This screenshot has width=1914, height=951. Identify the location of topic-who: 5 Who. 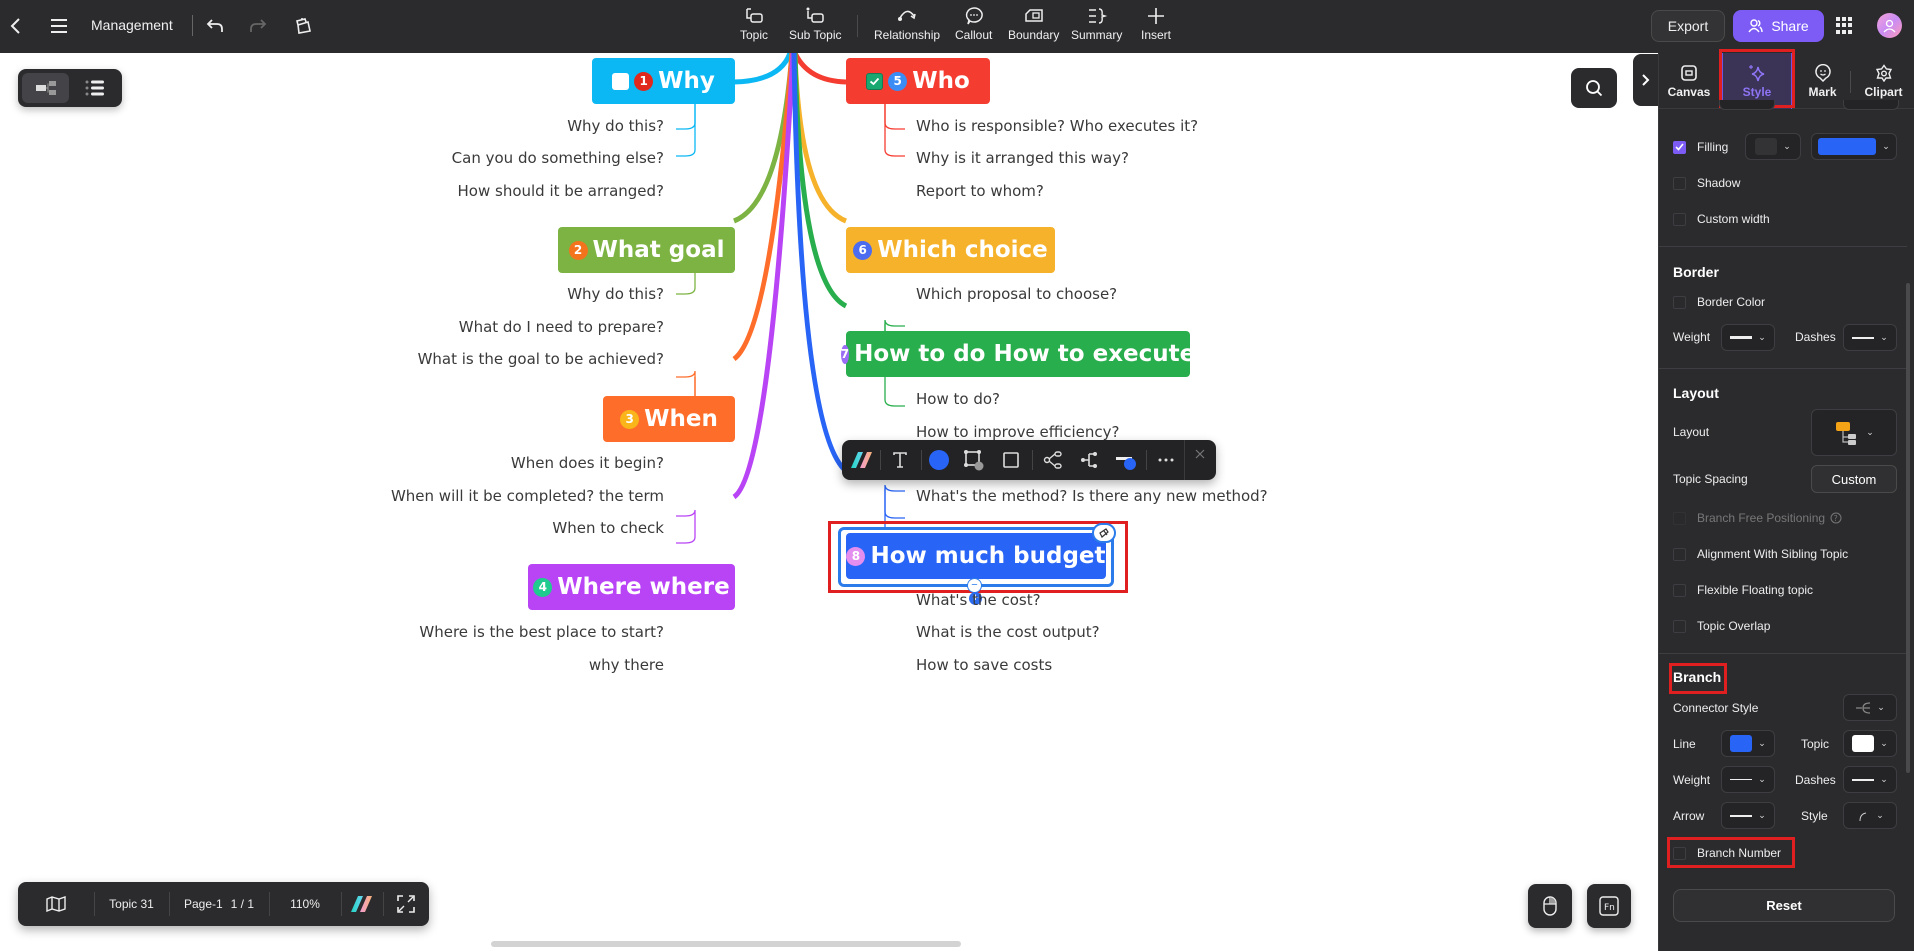
(918, 81).